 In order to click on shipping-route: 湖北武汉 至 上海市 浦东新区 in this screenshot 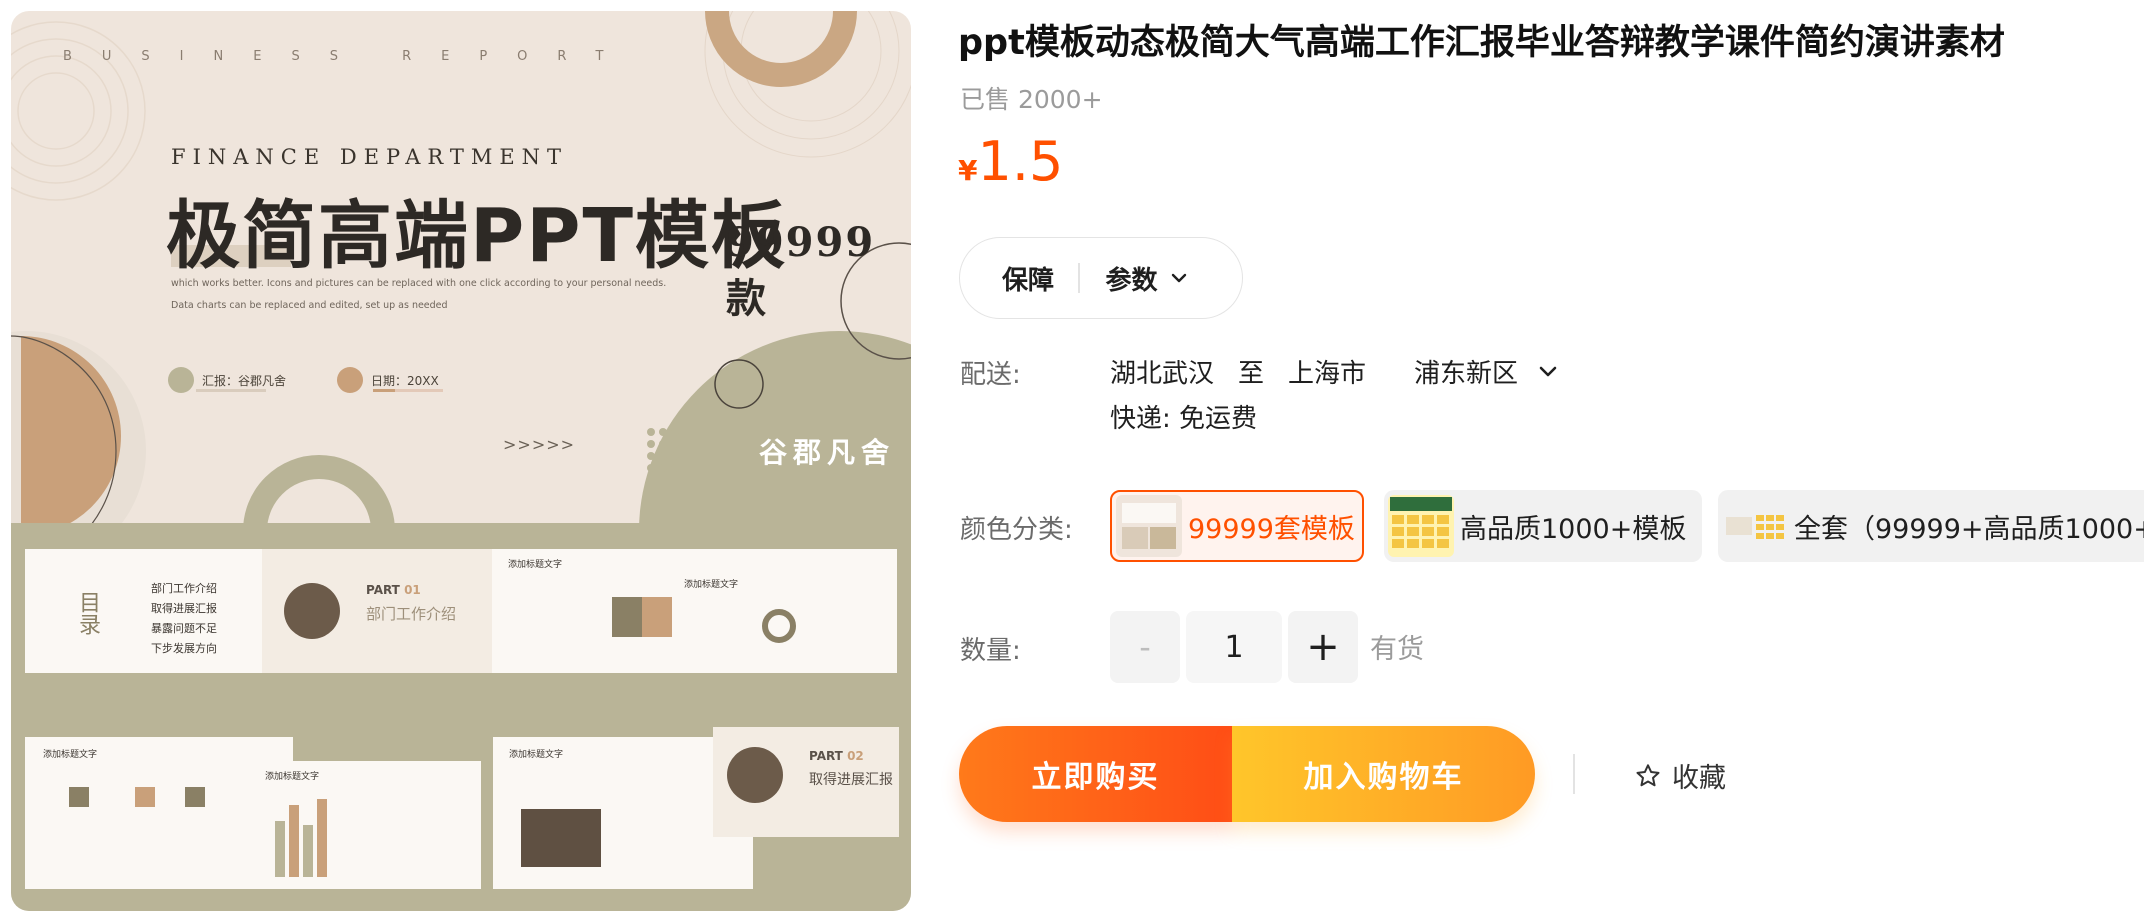, I will do `click(1335, 371)`.